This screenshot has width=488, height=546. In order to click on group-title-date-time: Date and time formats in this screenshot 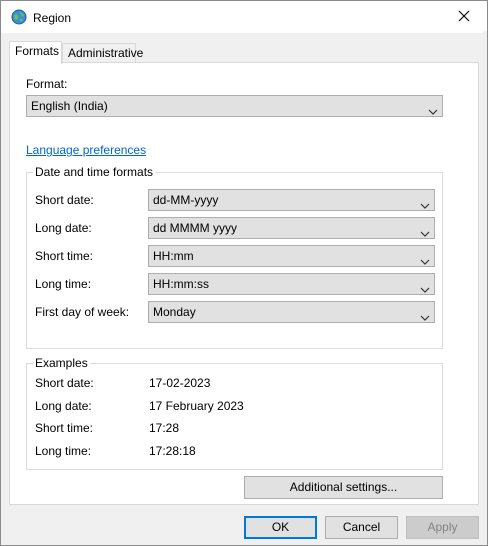, I will do `click(94, 172)`.